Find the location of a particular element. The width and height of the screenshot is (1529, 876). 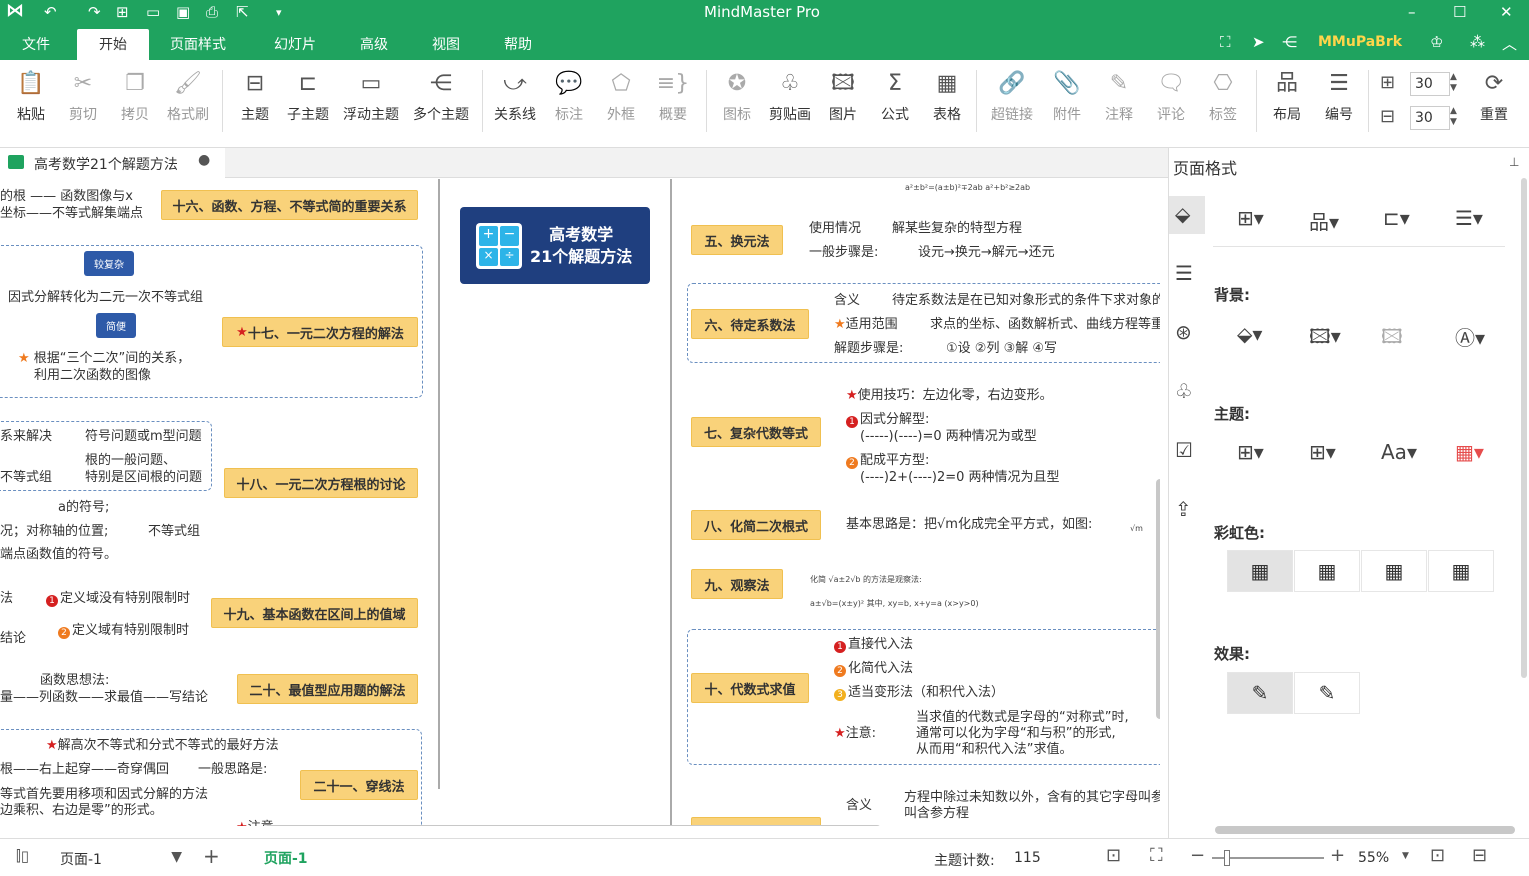

t11-s1b: 方程中除过未知数以外，含有的其它字母叫参 is located at coordinates (1032, 797).